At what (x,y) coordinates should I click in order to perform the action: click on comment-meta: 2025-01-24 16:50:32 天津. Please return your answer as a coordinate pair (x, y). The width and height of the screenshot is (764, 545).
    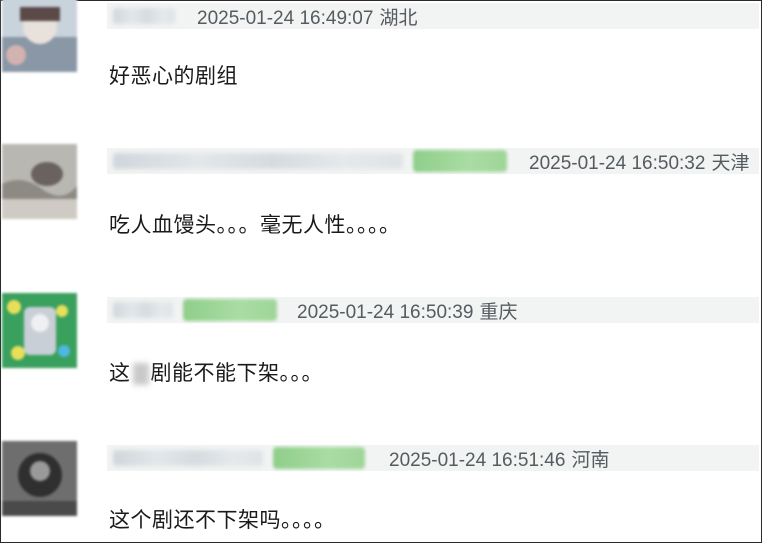
    Looking at the image, I should click on (433, 161).